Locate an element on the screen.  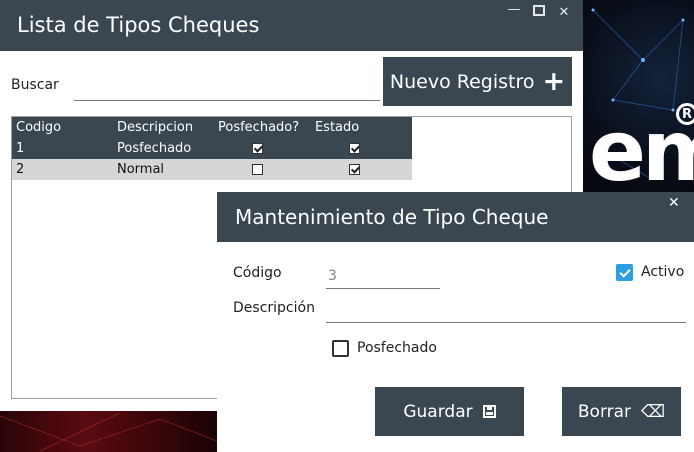
background-red-graphic is located at coordinates (108, 431).